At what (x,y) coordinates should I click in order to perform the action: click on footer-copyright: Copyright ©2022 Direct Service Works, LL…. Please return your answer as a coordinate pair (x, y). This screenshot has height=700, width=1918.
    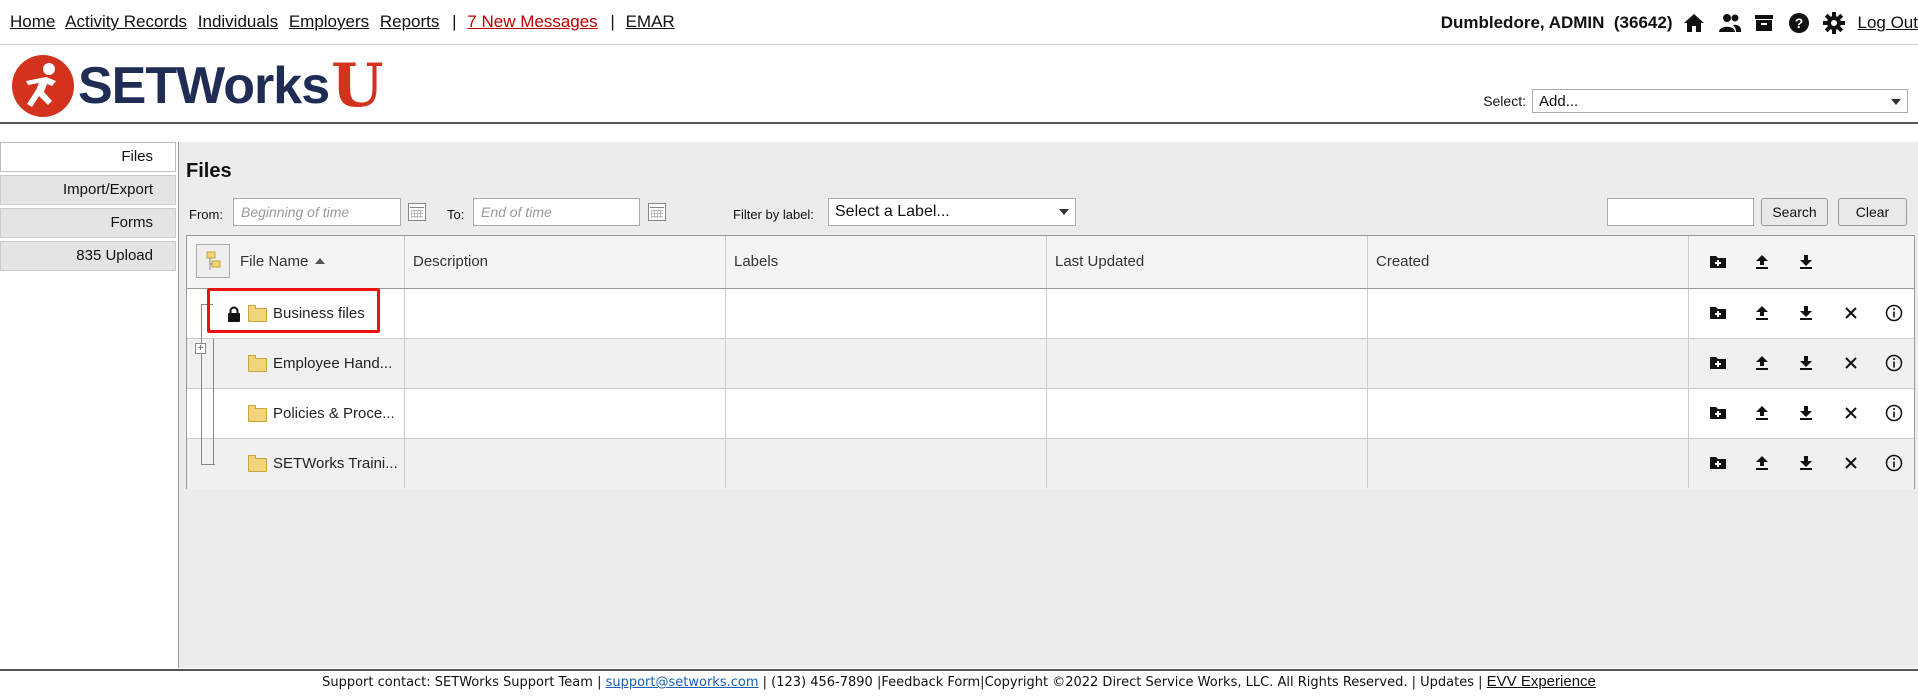
    Looking at the image, I should click on (1196, 682).